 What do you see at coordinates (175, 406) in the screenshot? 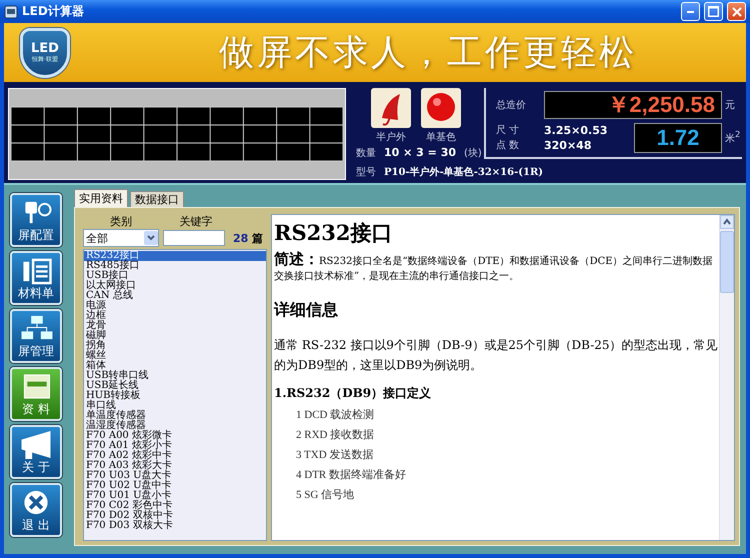
I see `list-item: 串口线` at bounding box center [175, 406].